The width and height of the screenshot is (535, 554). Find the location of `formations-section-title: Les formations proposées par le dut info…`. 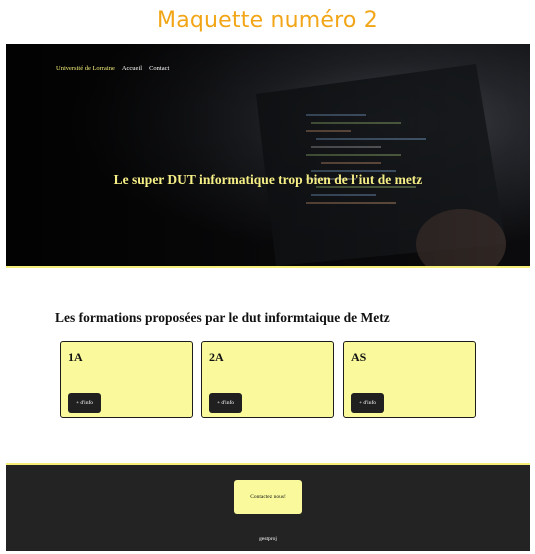

formations-section-title: Les formations proposées par le dut info… is located at coordinates (222, 317).